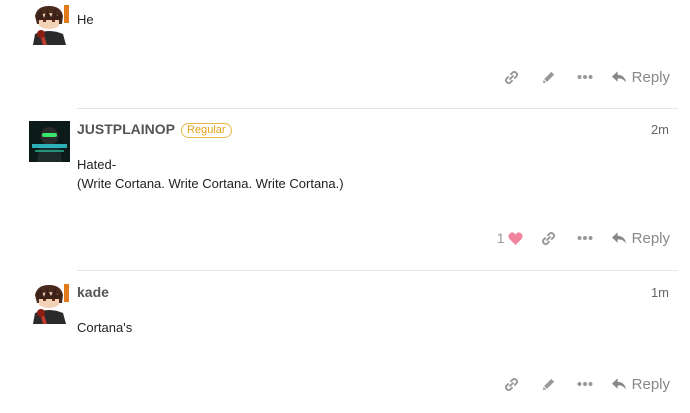  What do you see at coordinates (105, 327) in the screenshot?
I see `post-body-line: Cortana's` at bounding box center [105, 327].